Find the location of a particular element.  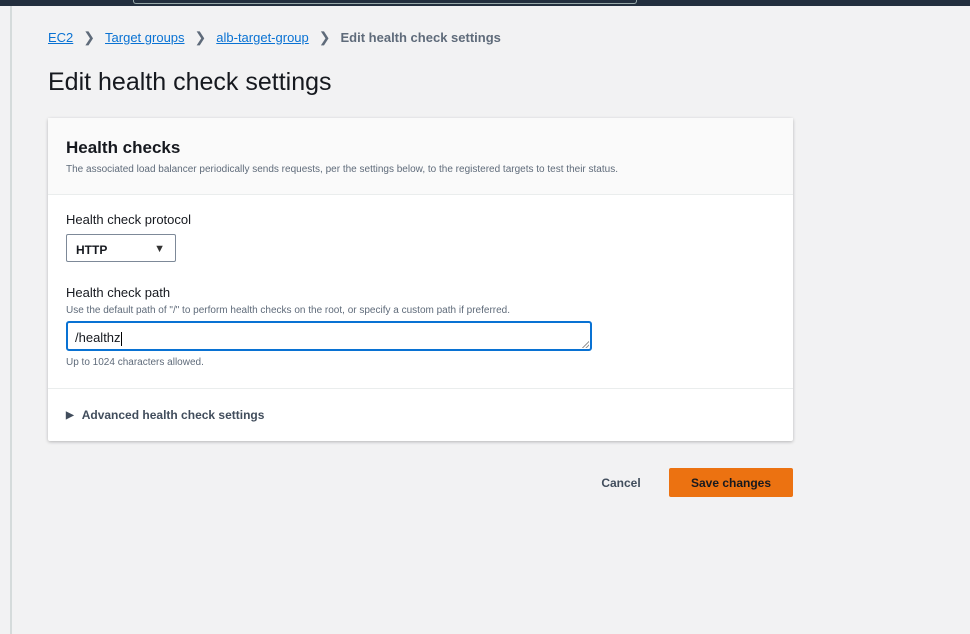

cancel-button: Cancel is located at coordinates (621, 483).